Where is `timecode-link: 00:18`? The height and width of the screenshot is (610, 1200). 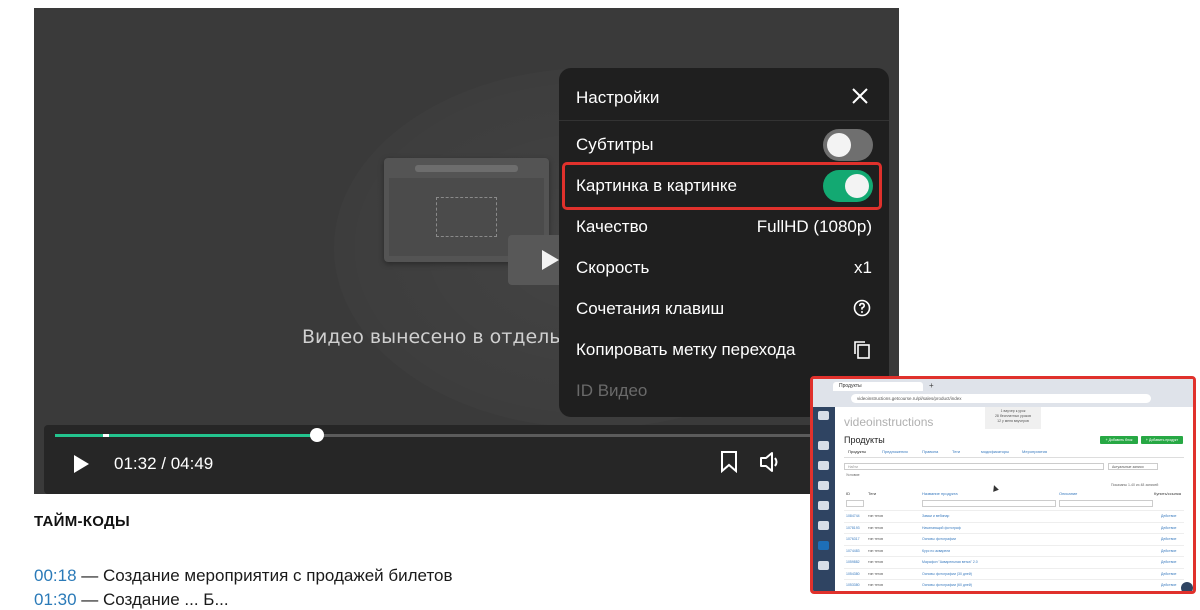
timecode-link: 00:18 is located at coordinates (55, 575).